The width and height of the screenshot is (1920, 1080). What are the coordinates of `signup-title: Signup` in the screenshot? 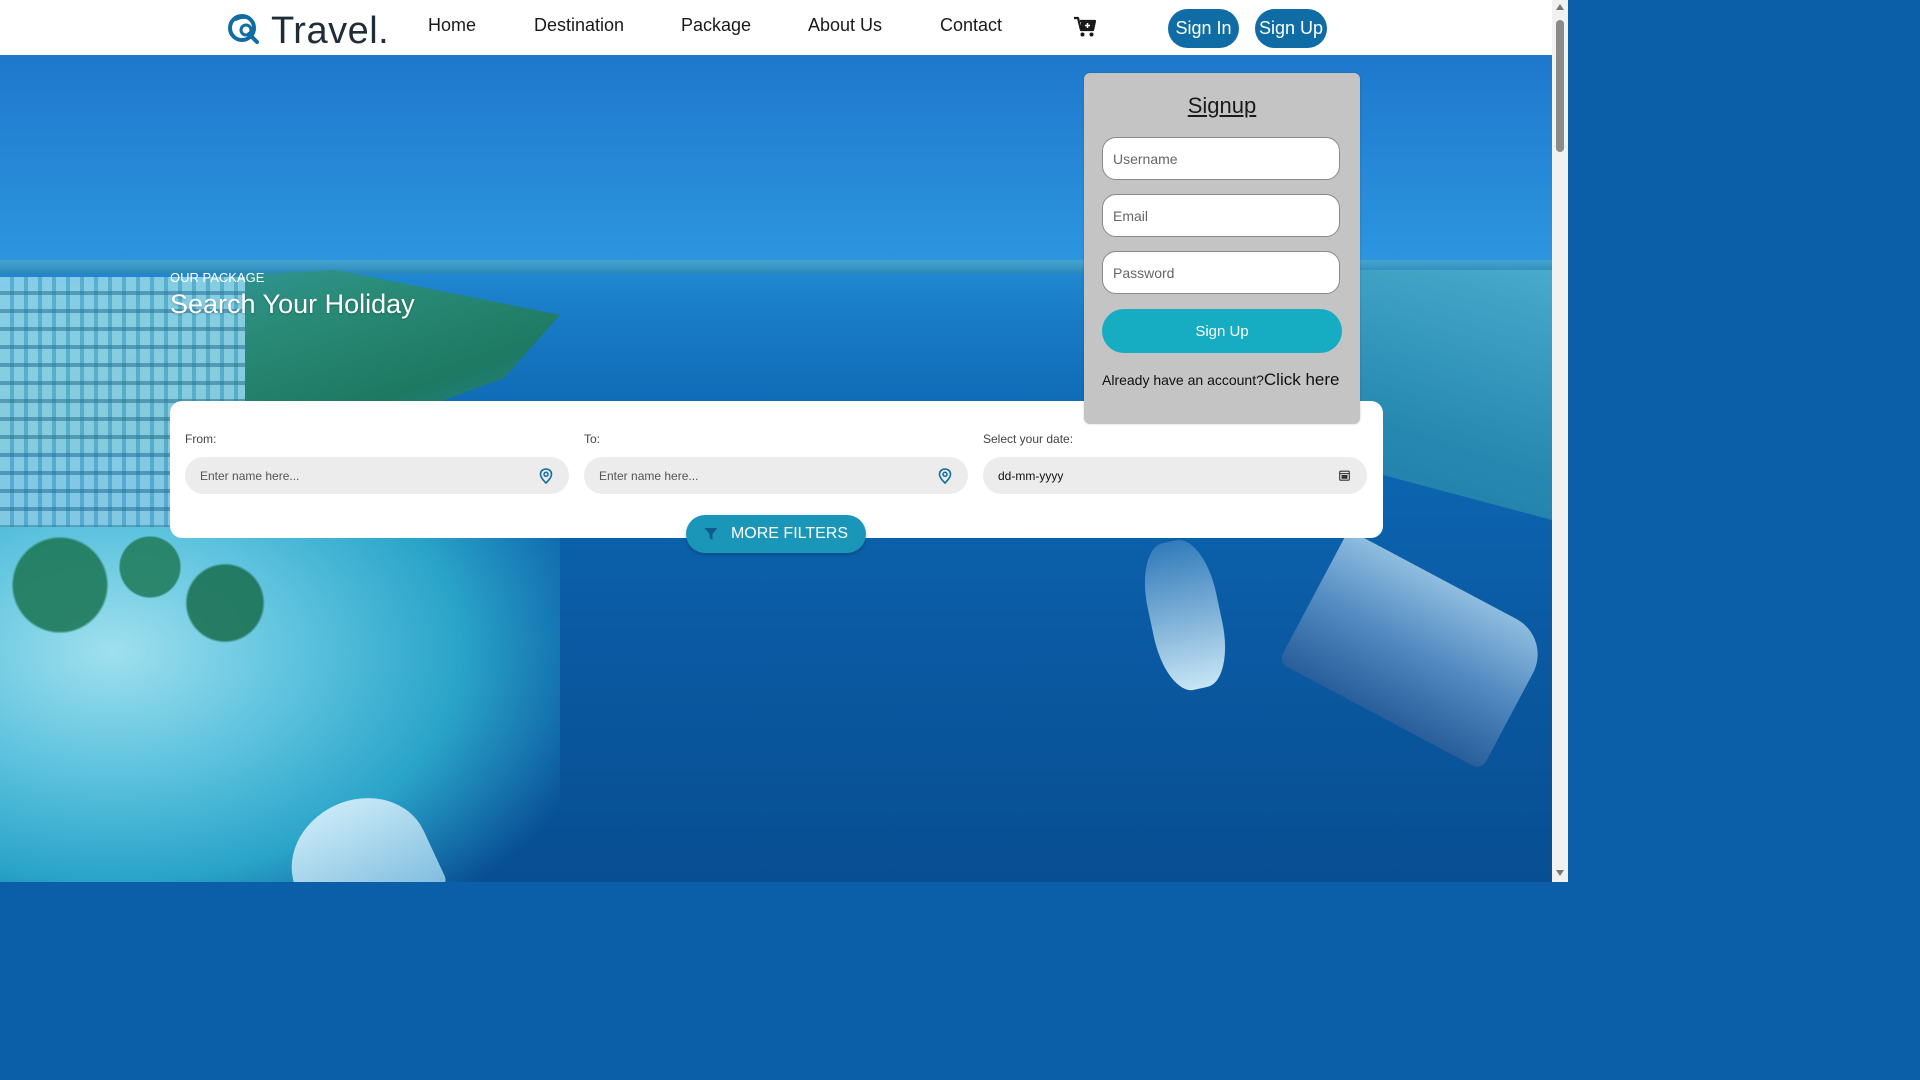 It's located at (1222, 105).